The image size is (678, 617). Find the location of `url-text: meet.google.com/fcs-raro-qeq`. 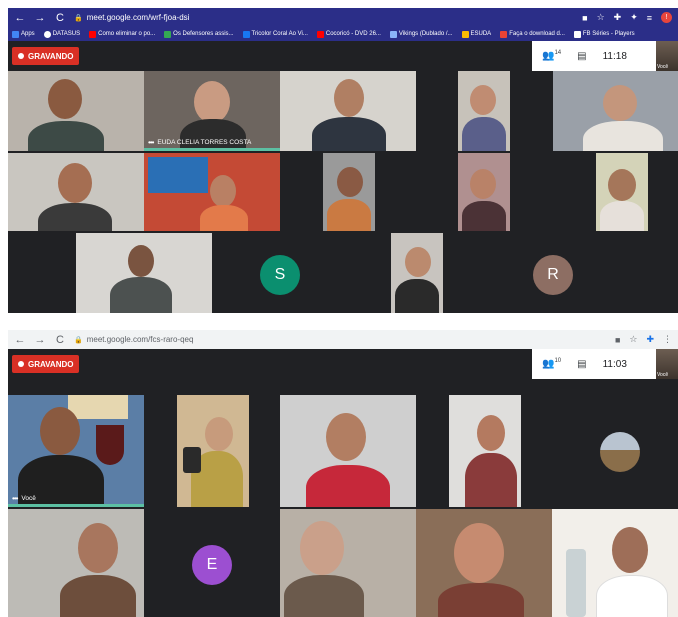

url-text: meet.google.com/fcs-raro-qeq is located at coordinates (140, 339).